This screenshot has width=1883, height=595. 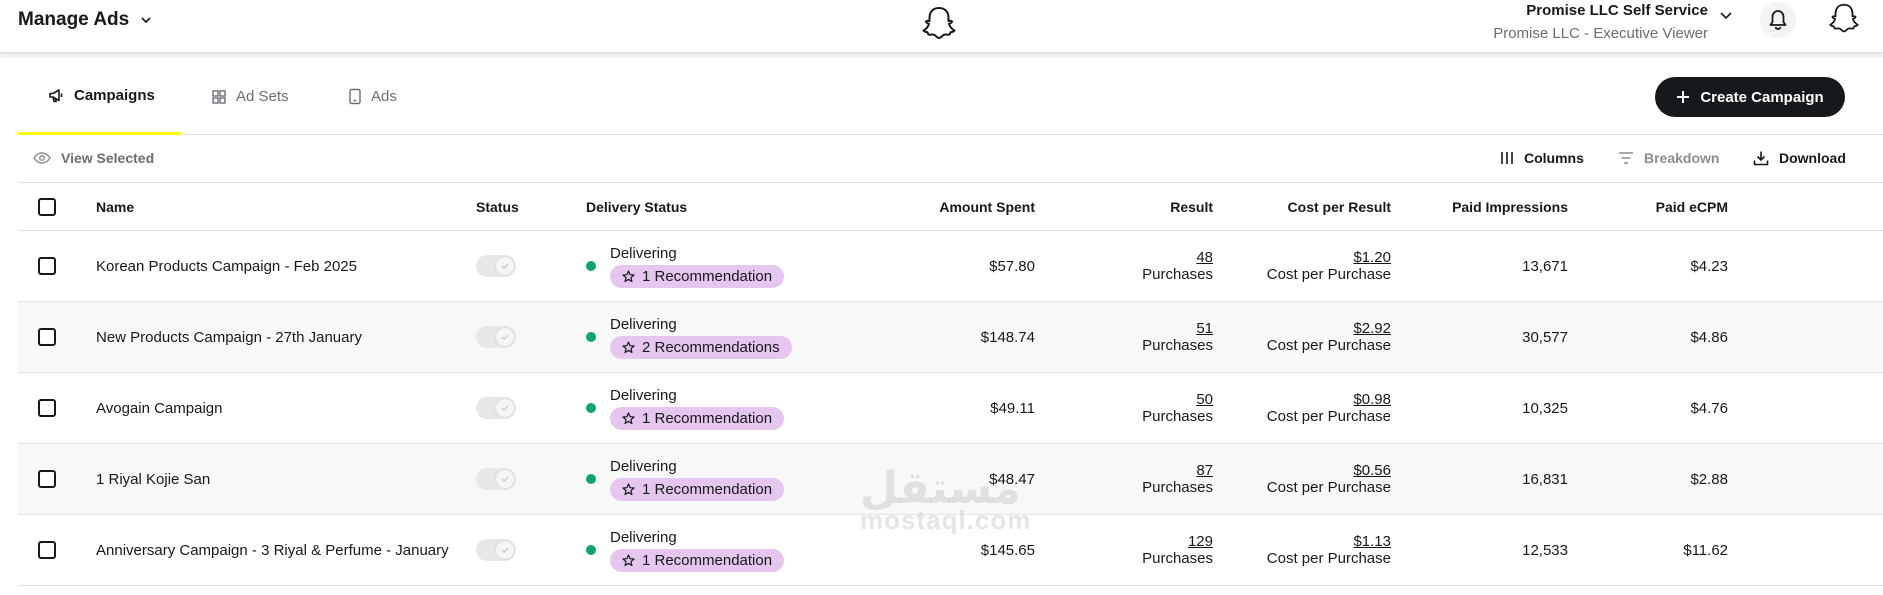 I want to click on avatar, so click(x=1844, y=19).